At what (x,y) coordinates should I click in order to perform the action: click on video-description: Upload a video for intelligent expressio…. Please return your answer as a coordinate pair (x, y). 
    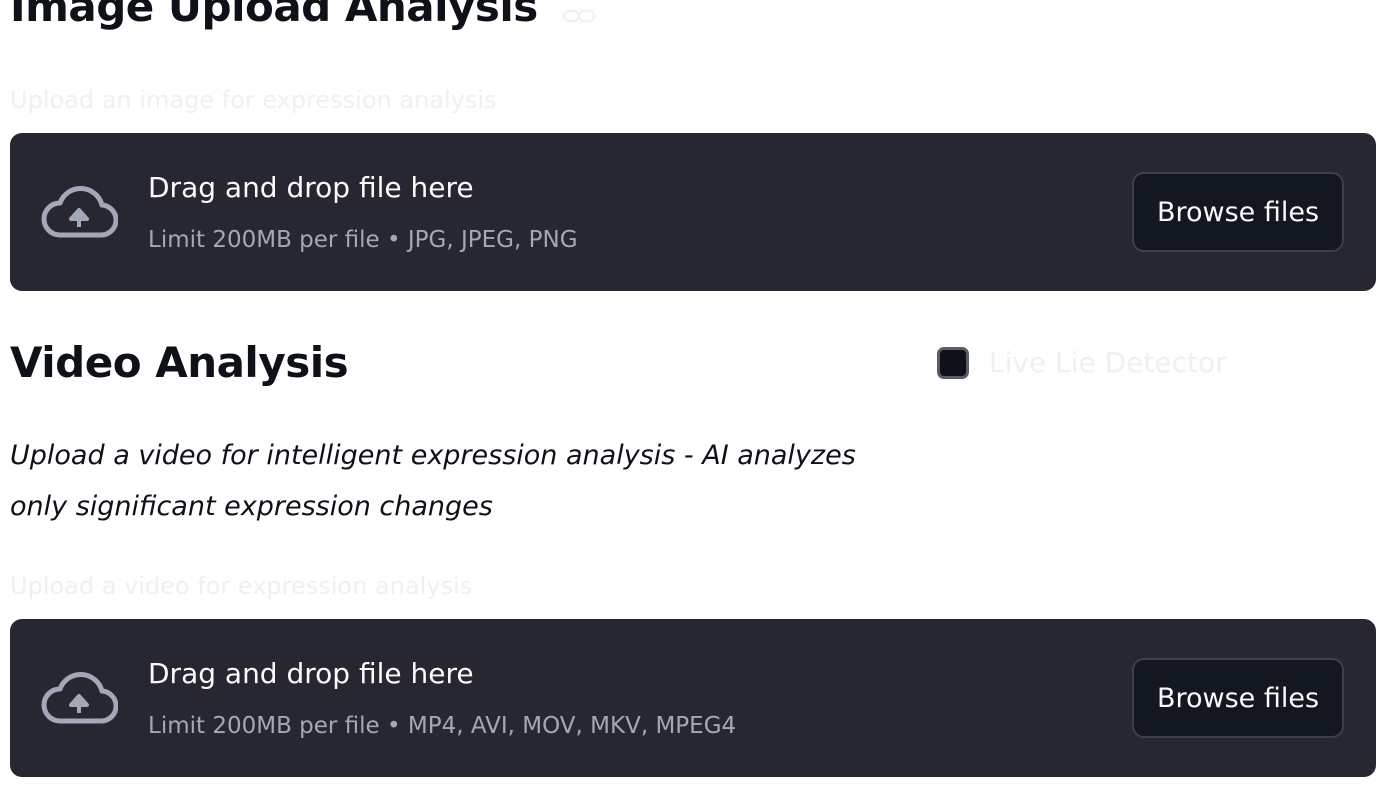
    Looking at the image, I should click on (433, 481).